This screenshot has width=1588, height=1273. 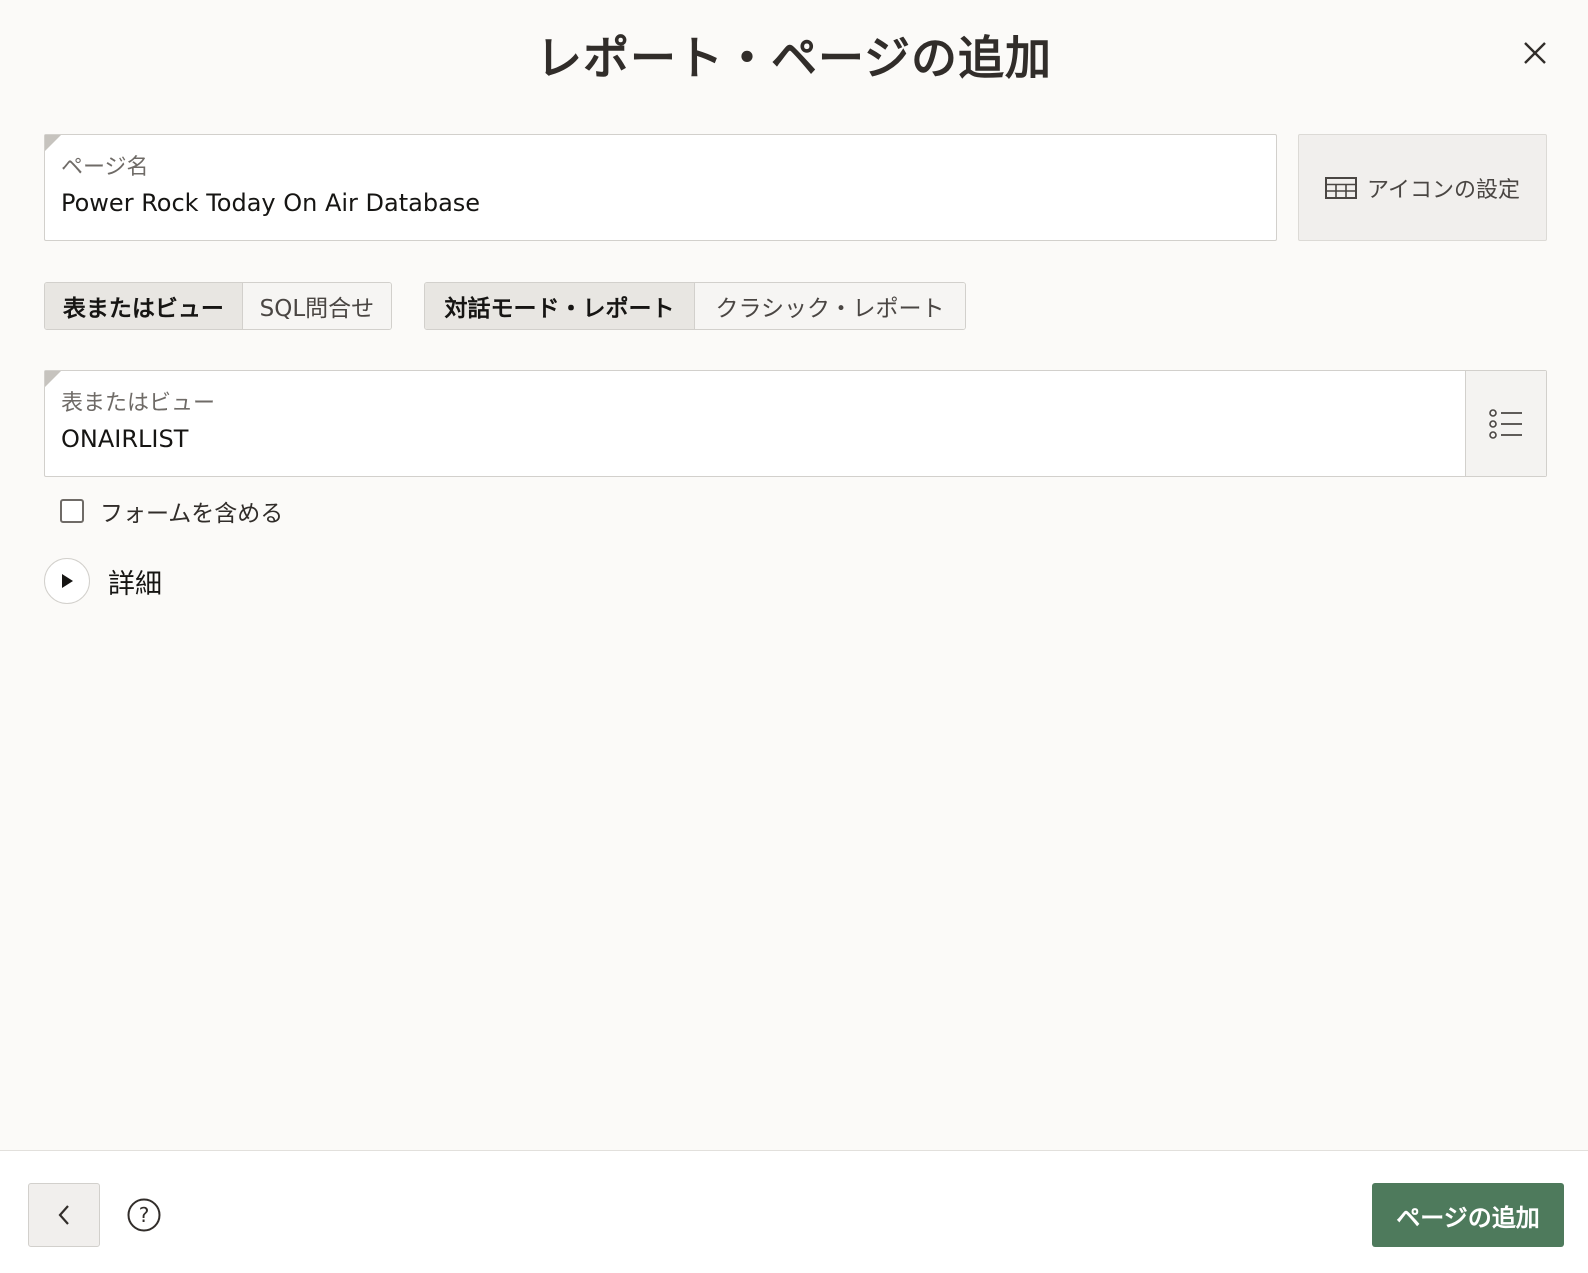 What do you see at coordinates (135, 584) in the screenshot?
I see `details-label: 詳細` at bounding box center [135, 584].